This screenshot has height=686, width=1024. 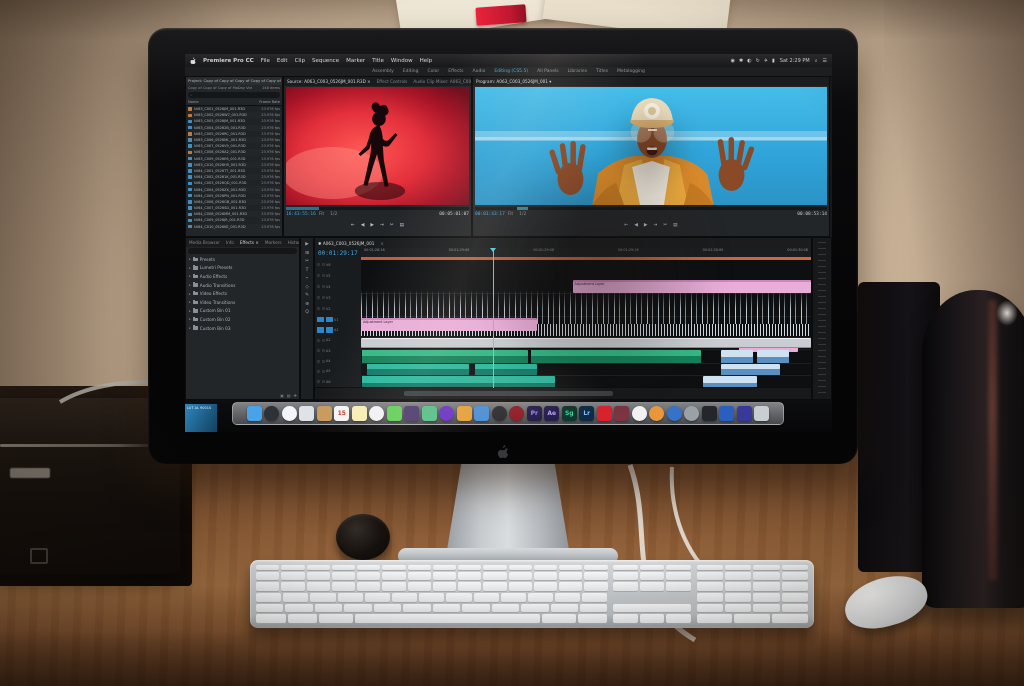 I want to click on playhead, so click(x=493, y=318).